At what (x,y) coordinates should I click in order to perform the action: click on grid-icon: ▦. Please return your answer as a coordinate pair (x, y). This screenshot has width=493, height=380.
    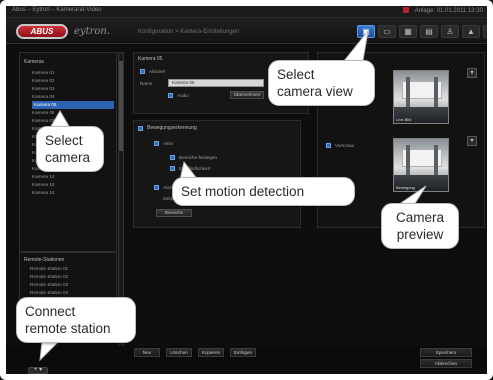
    Looking at the image, I should click on (408, 31).